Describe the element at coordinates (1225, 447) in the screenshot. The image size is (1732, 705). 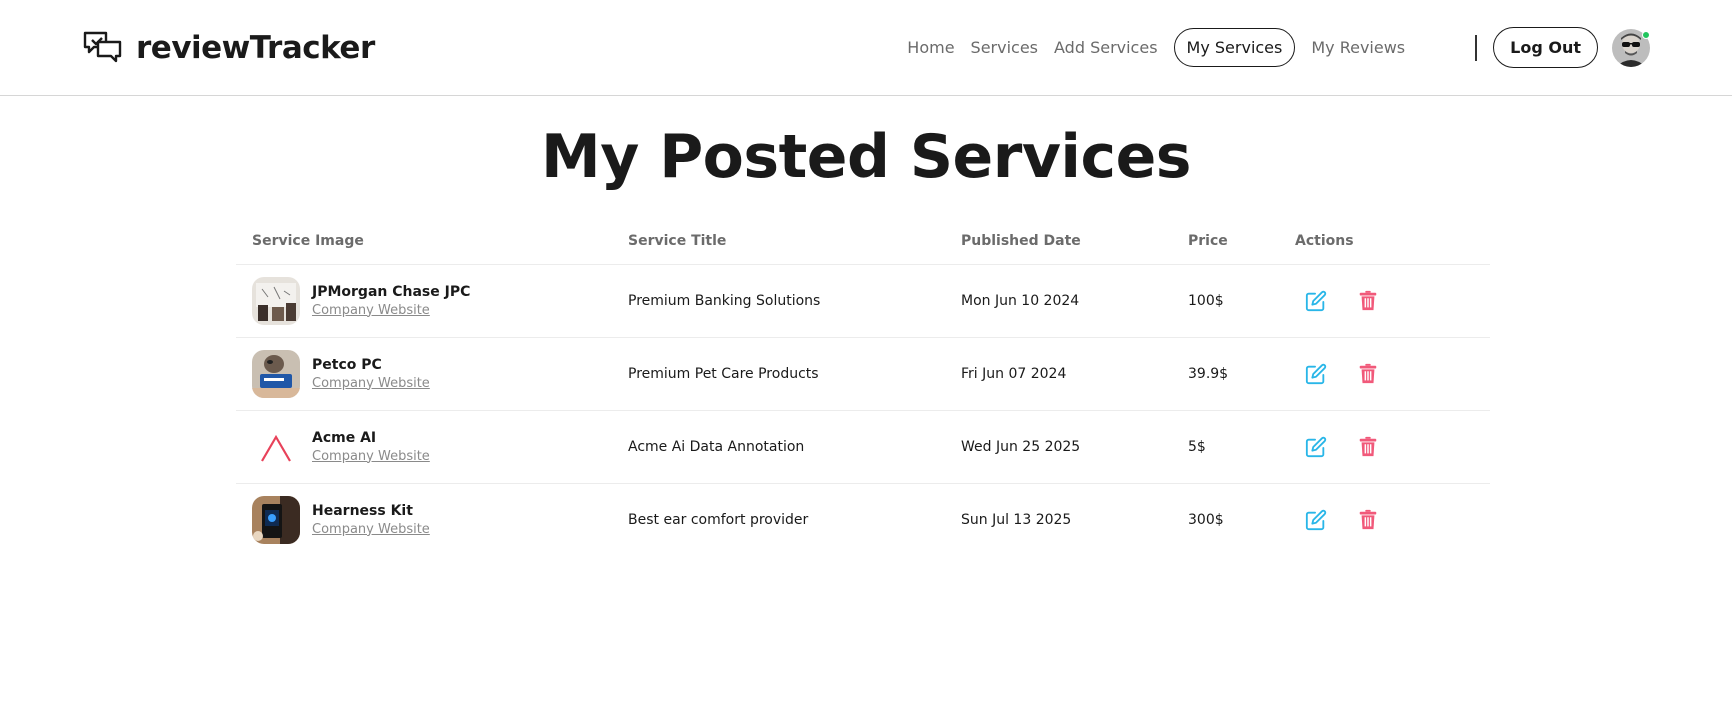
I see `price: 5$` at that location.